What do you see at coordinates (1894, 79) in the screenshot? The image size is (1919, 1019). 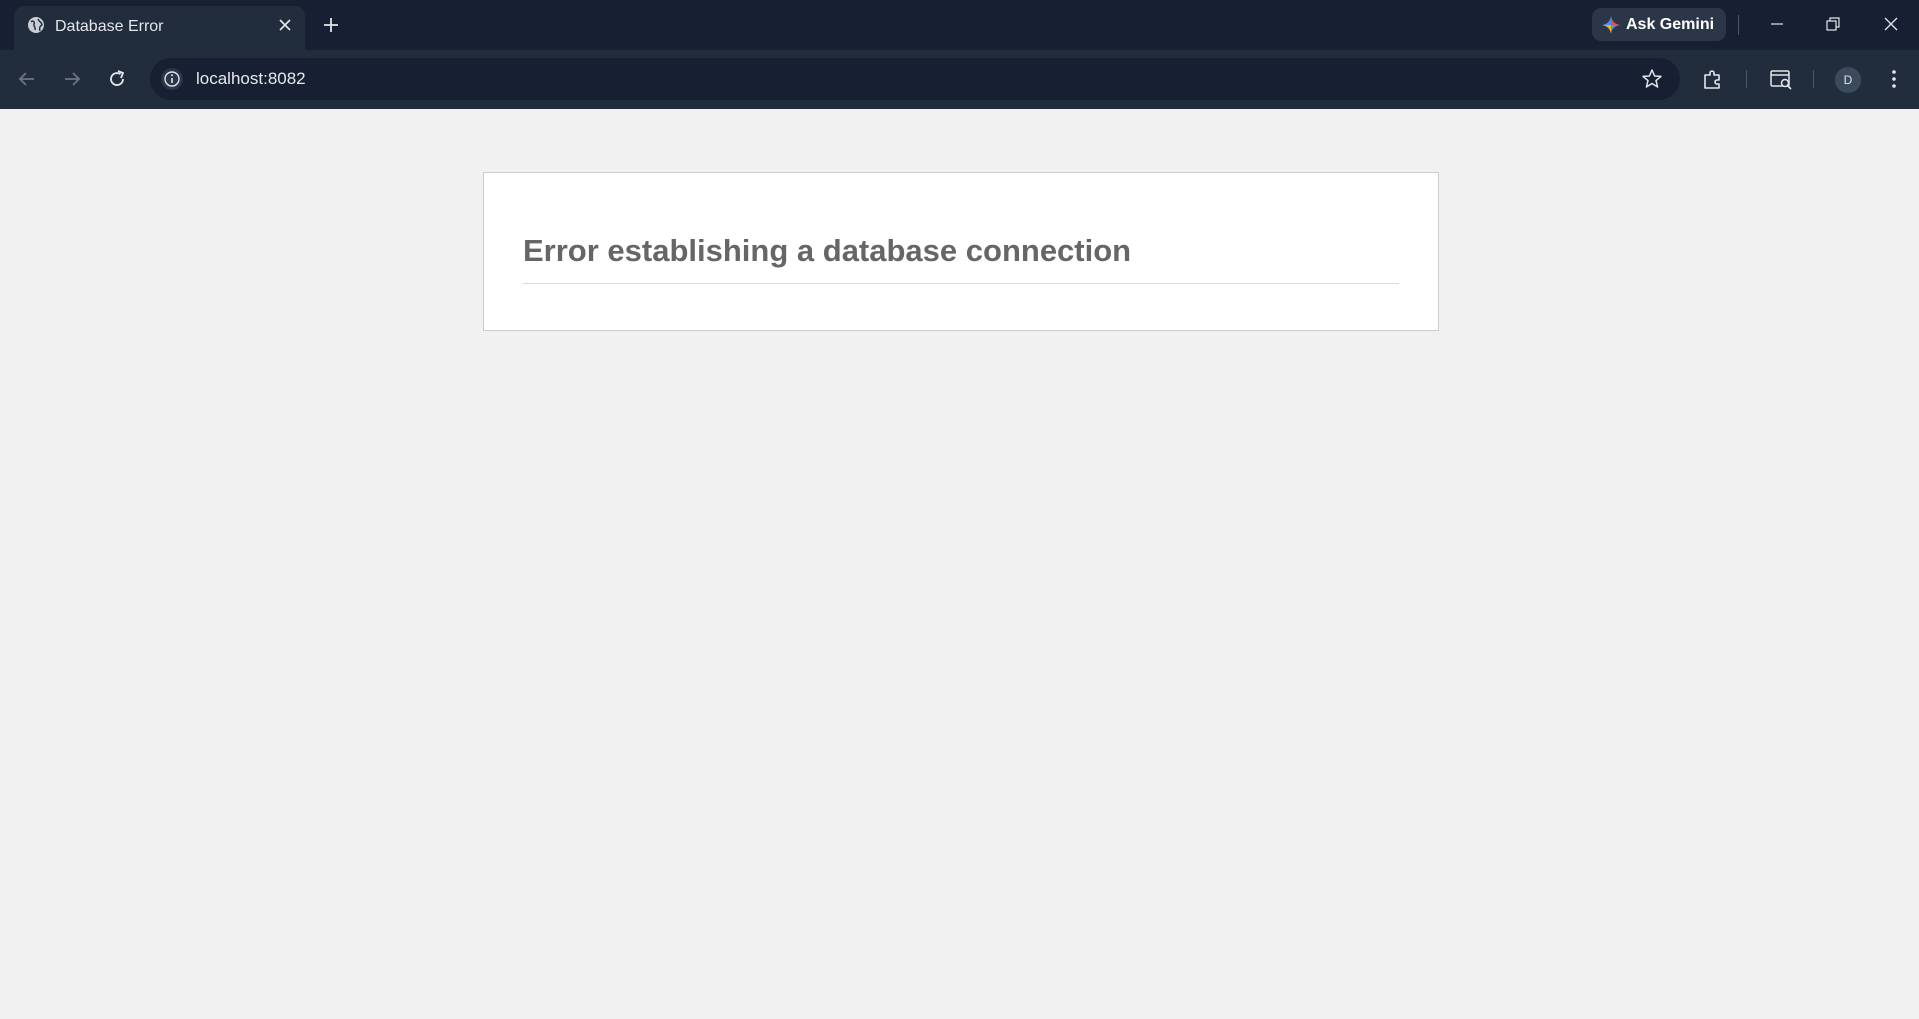 I see `more-menu-icon` at bounding box center [1894, 79].